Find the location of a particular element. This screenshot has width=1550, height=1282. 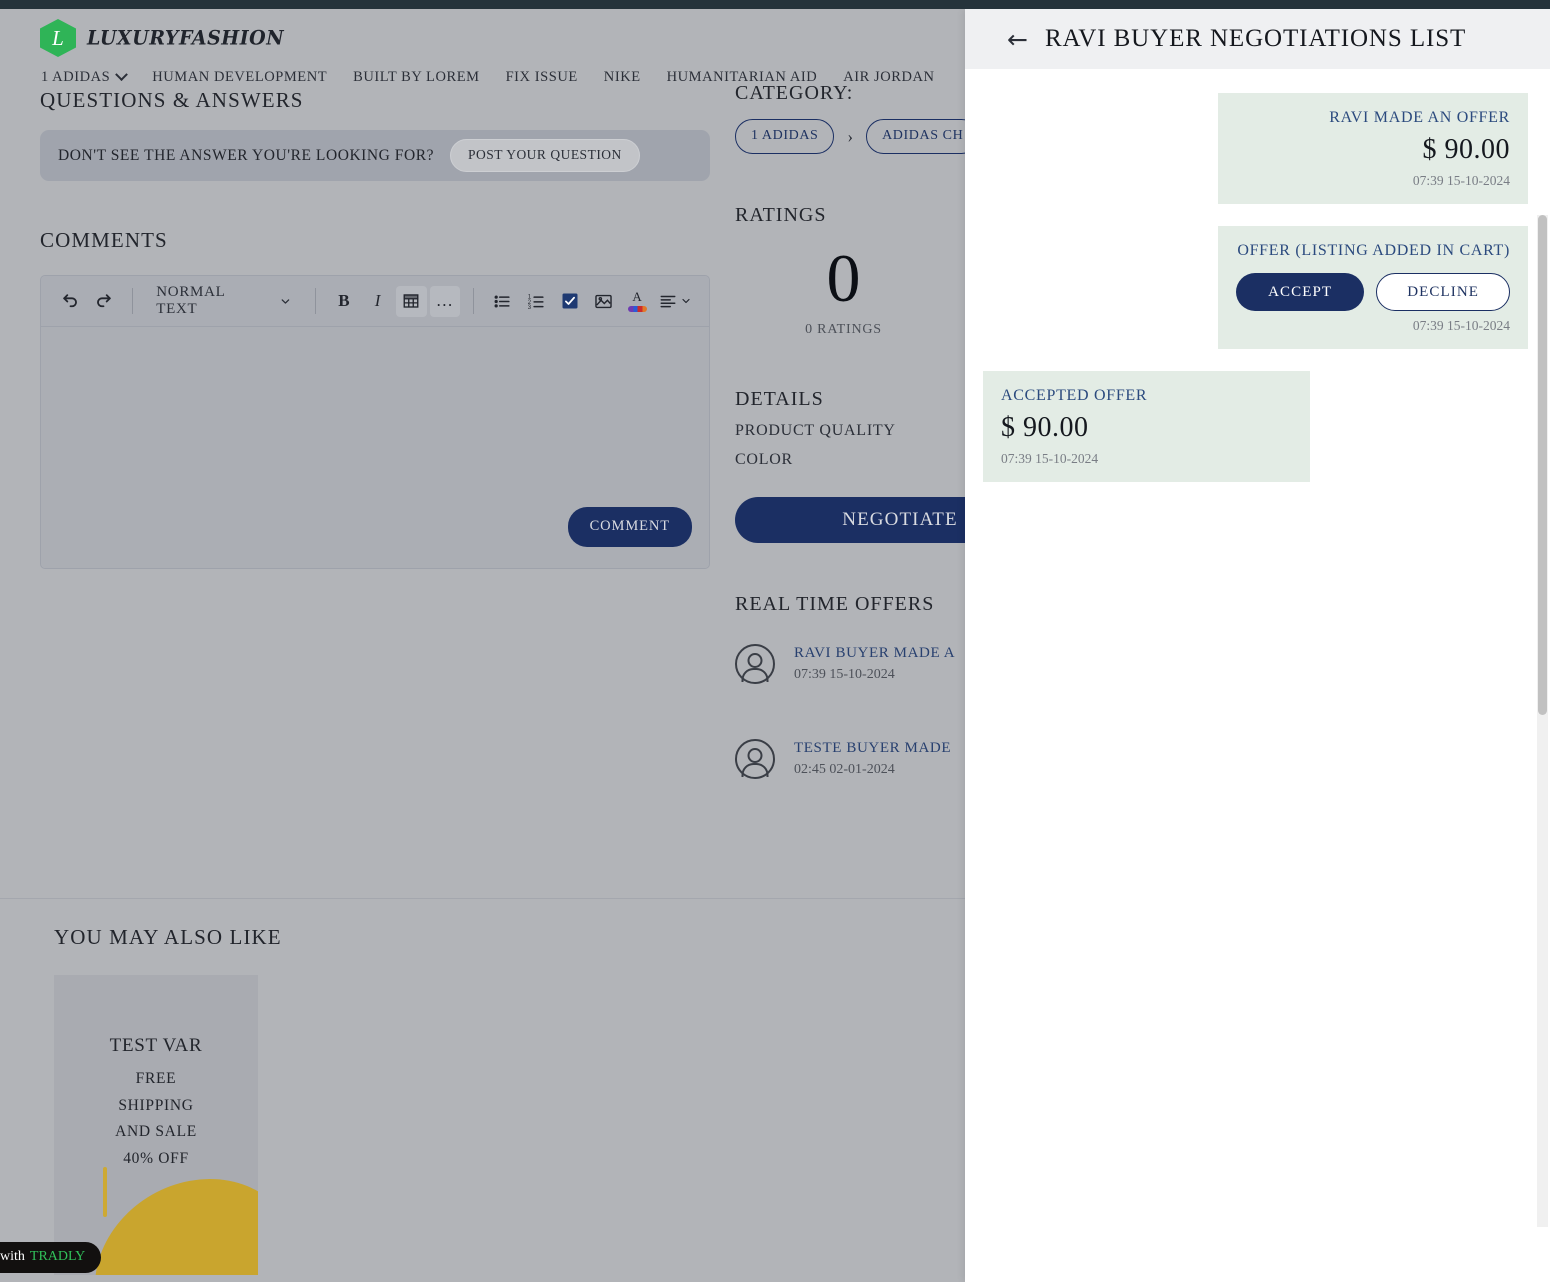

category-chip-1-adidas: 1 ADIDAS is located at coordinates (785, 136).